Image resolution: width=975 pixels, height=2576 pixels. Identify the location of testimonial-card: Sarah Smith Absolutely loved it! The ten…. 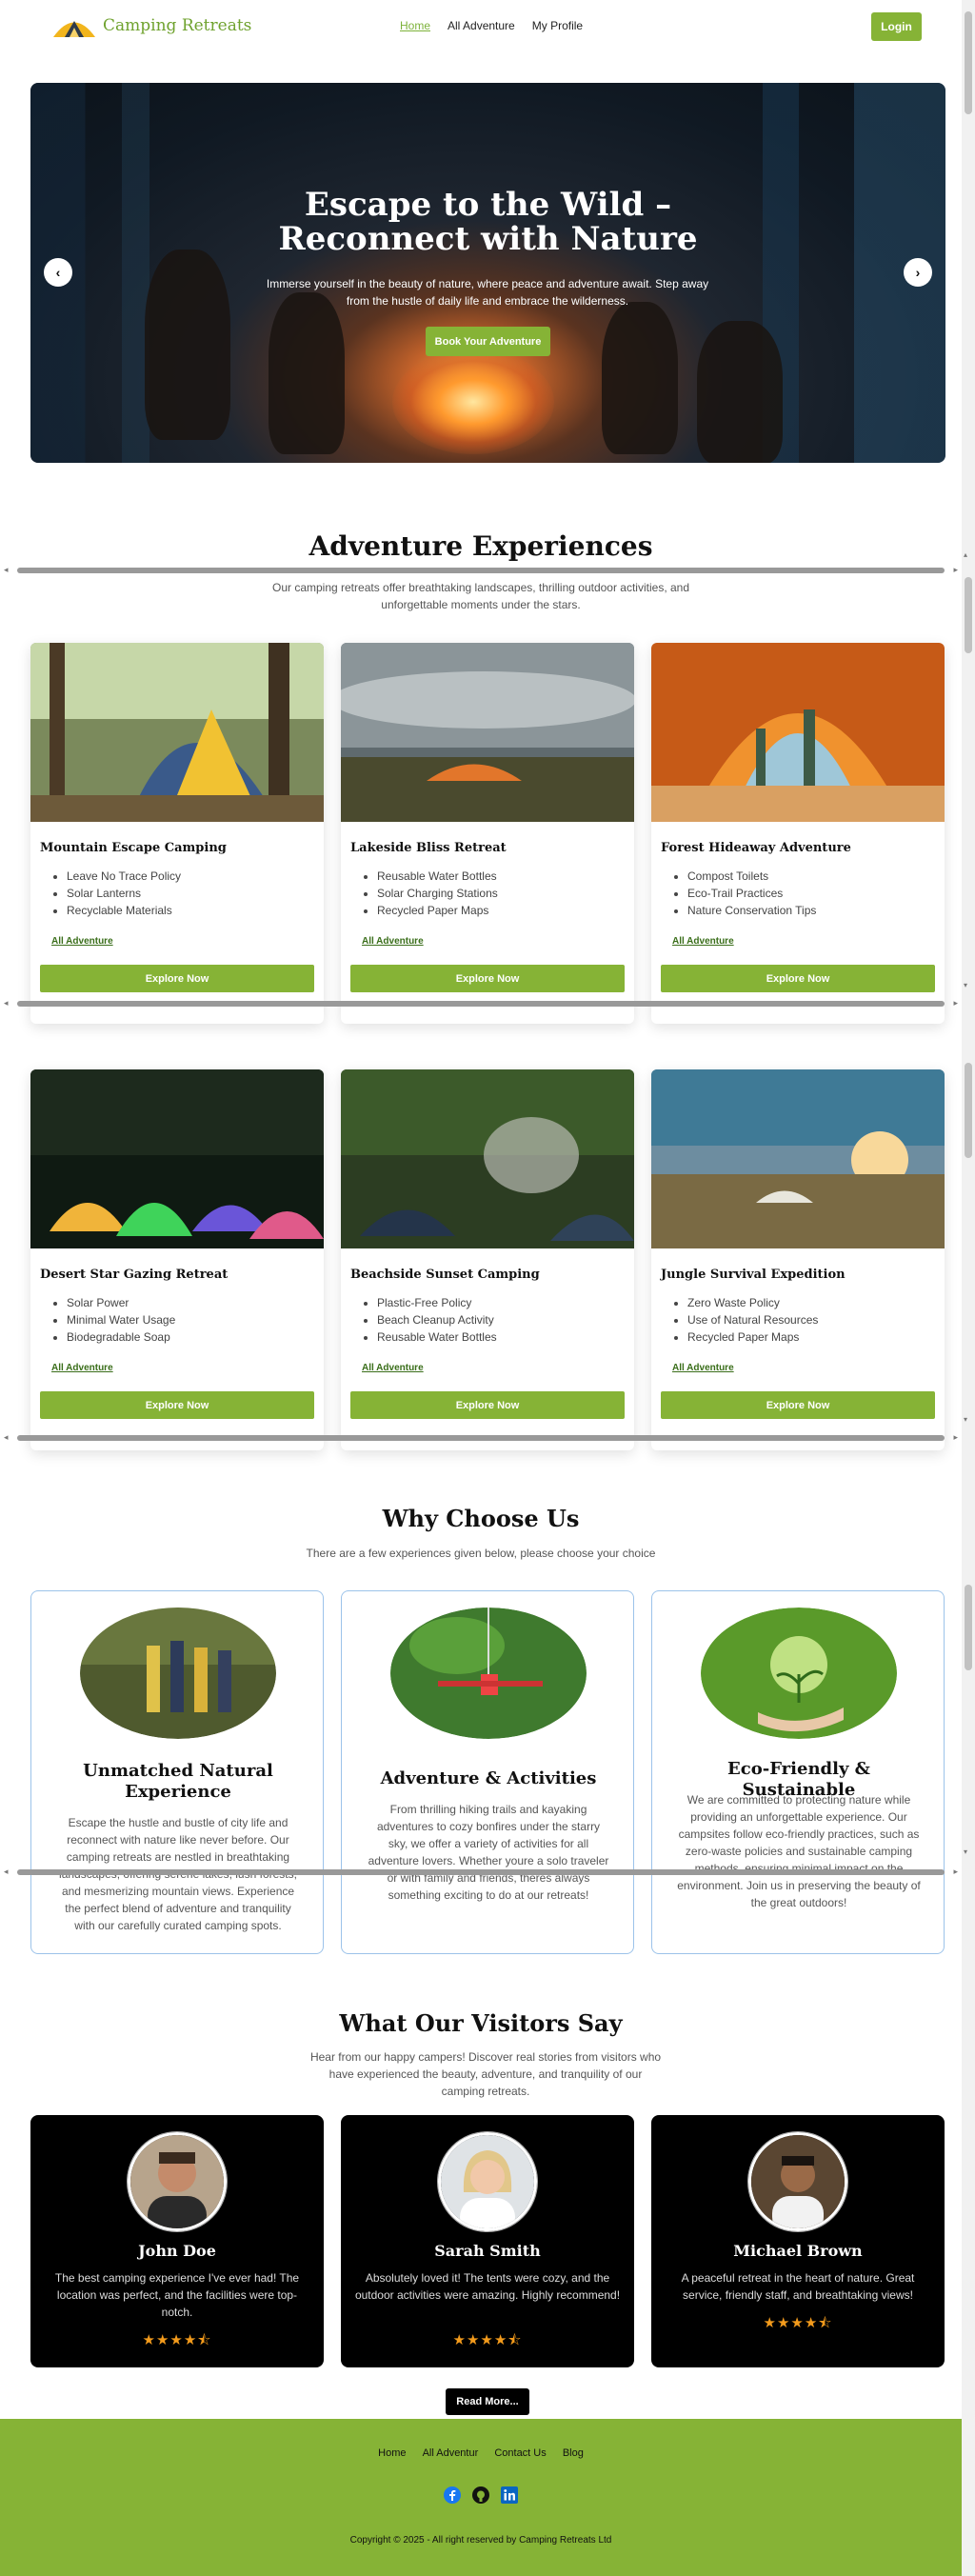
(487, 2241).